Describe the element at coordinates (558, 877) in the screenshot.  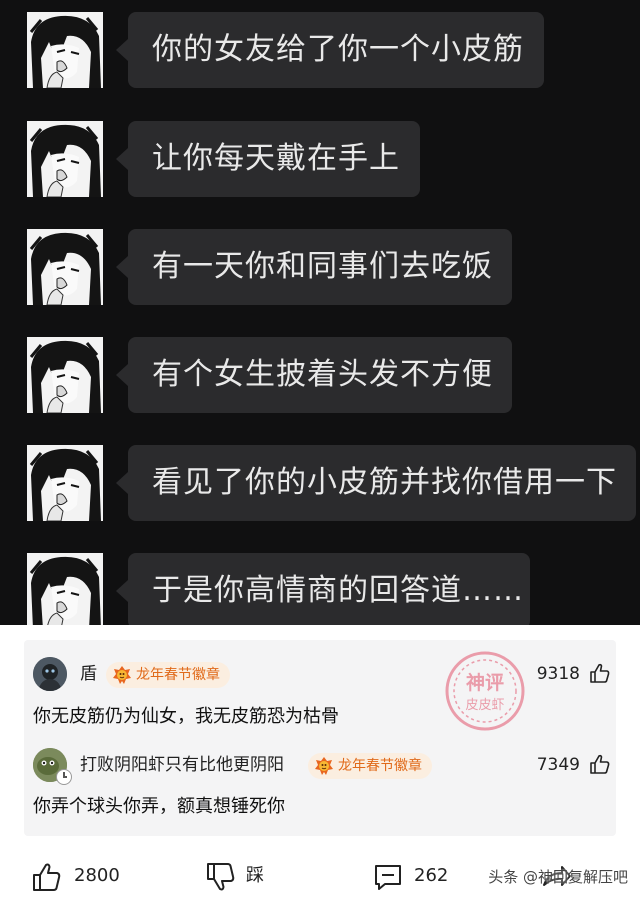
I see `platform-watermark: 头条 @神回复解压吧` at that location.